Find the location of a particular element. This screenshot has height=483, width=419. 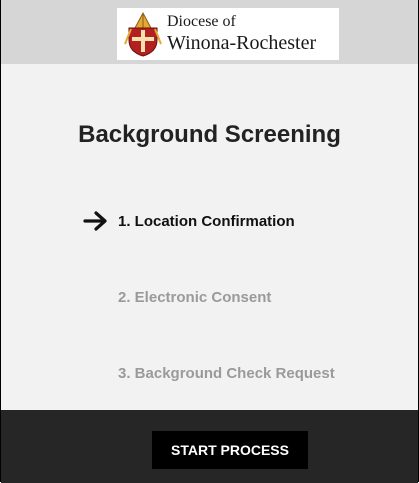

header: Diocese of Winona-Rochester is located at coordinates (209, 32).